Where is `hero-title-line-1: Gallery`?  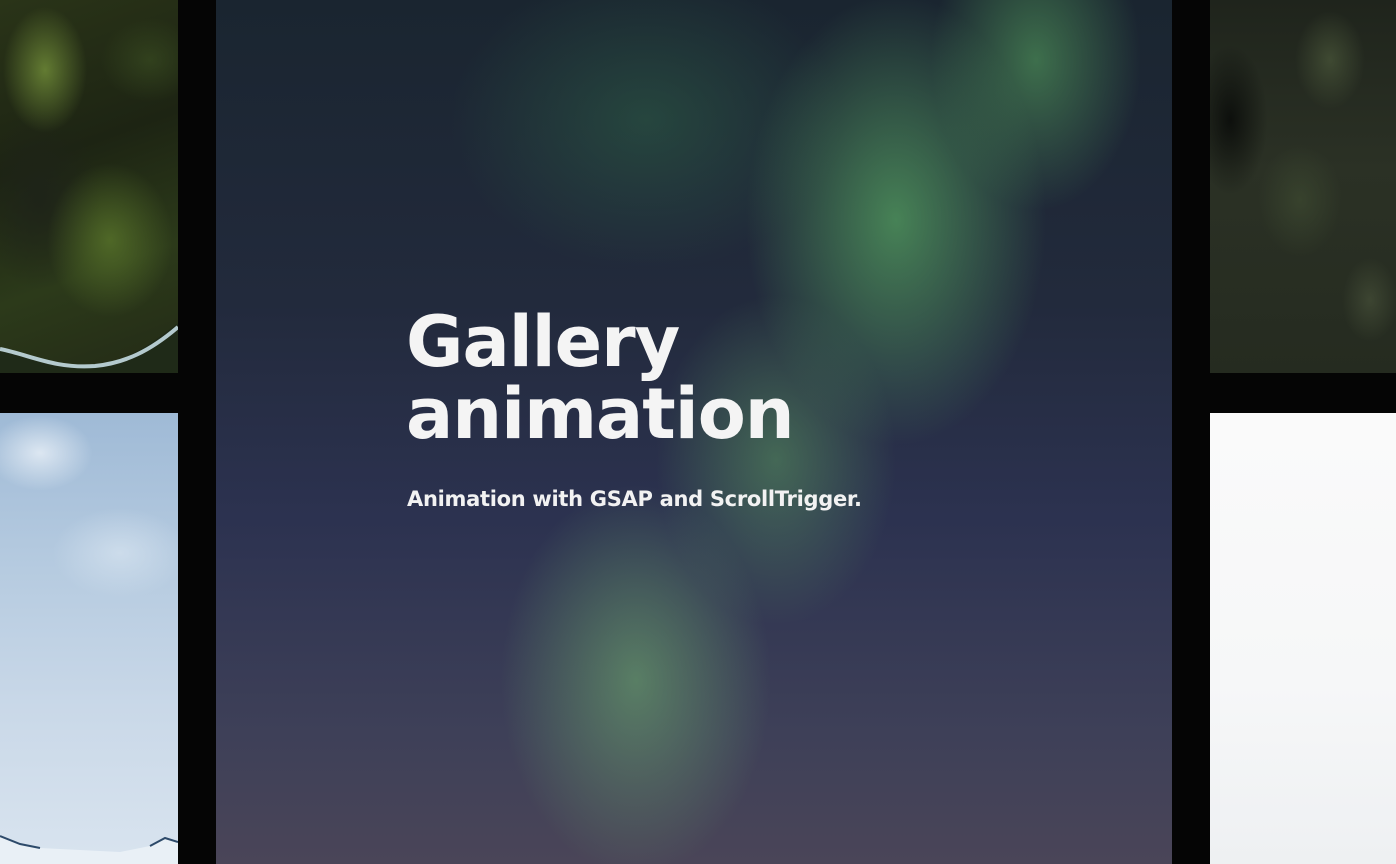
hero-title-line-1: Gallery is located at coordinates (543, 342).